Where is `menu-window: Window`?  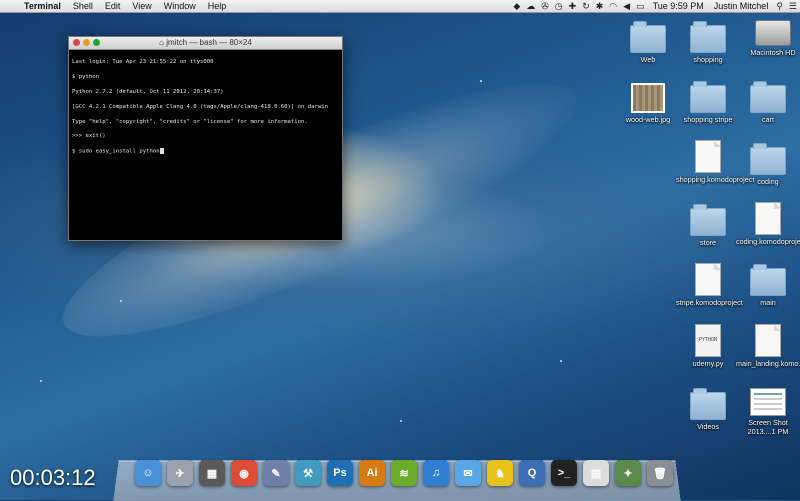
menu-window: Window is located at coordinates (180, 6).